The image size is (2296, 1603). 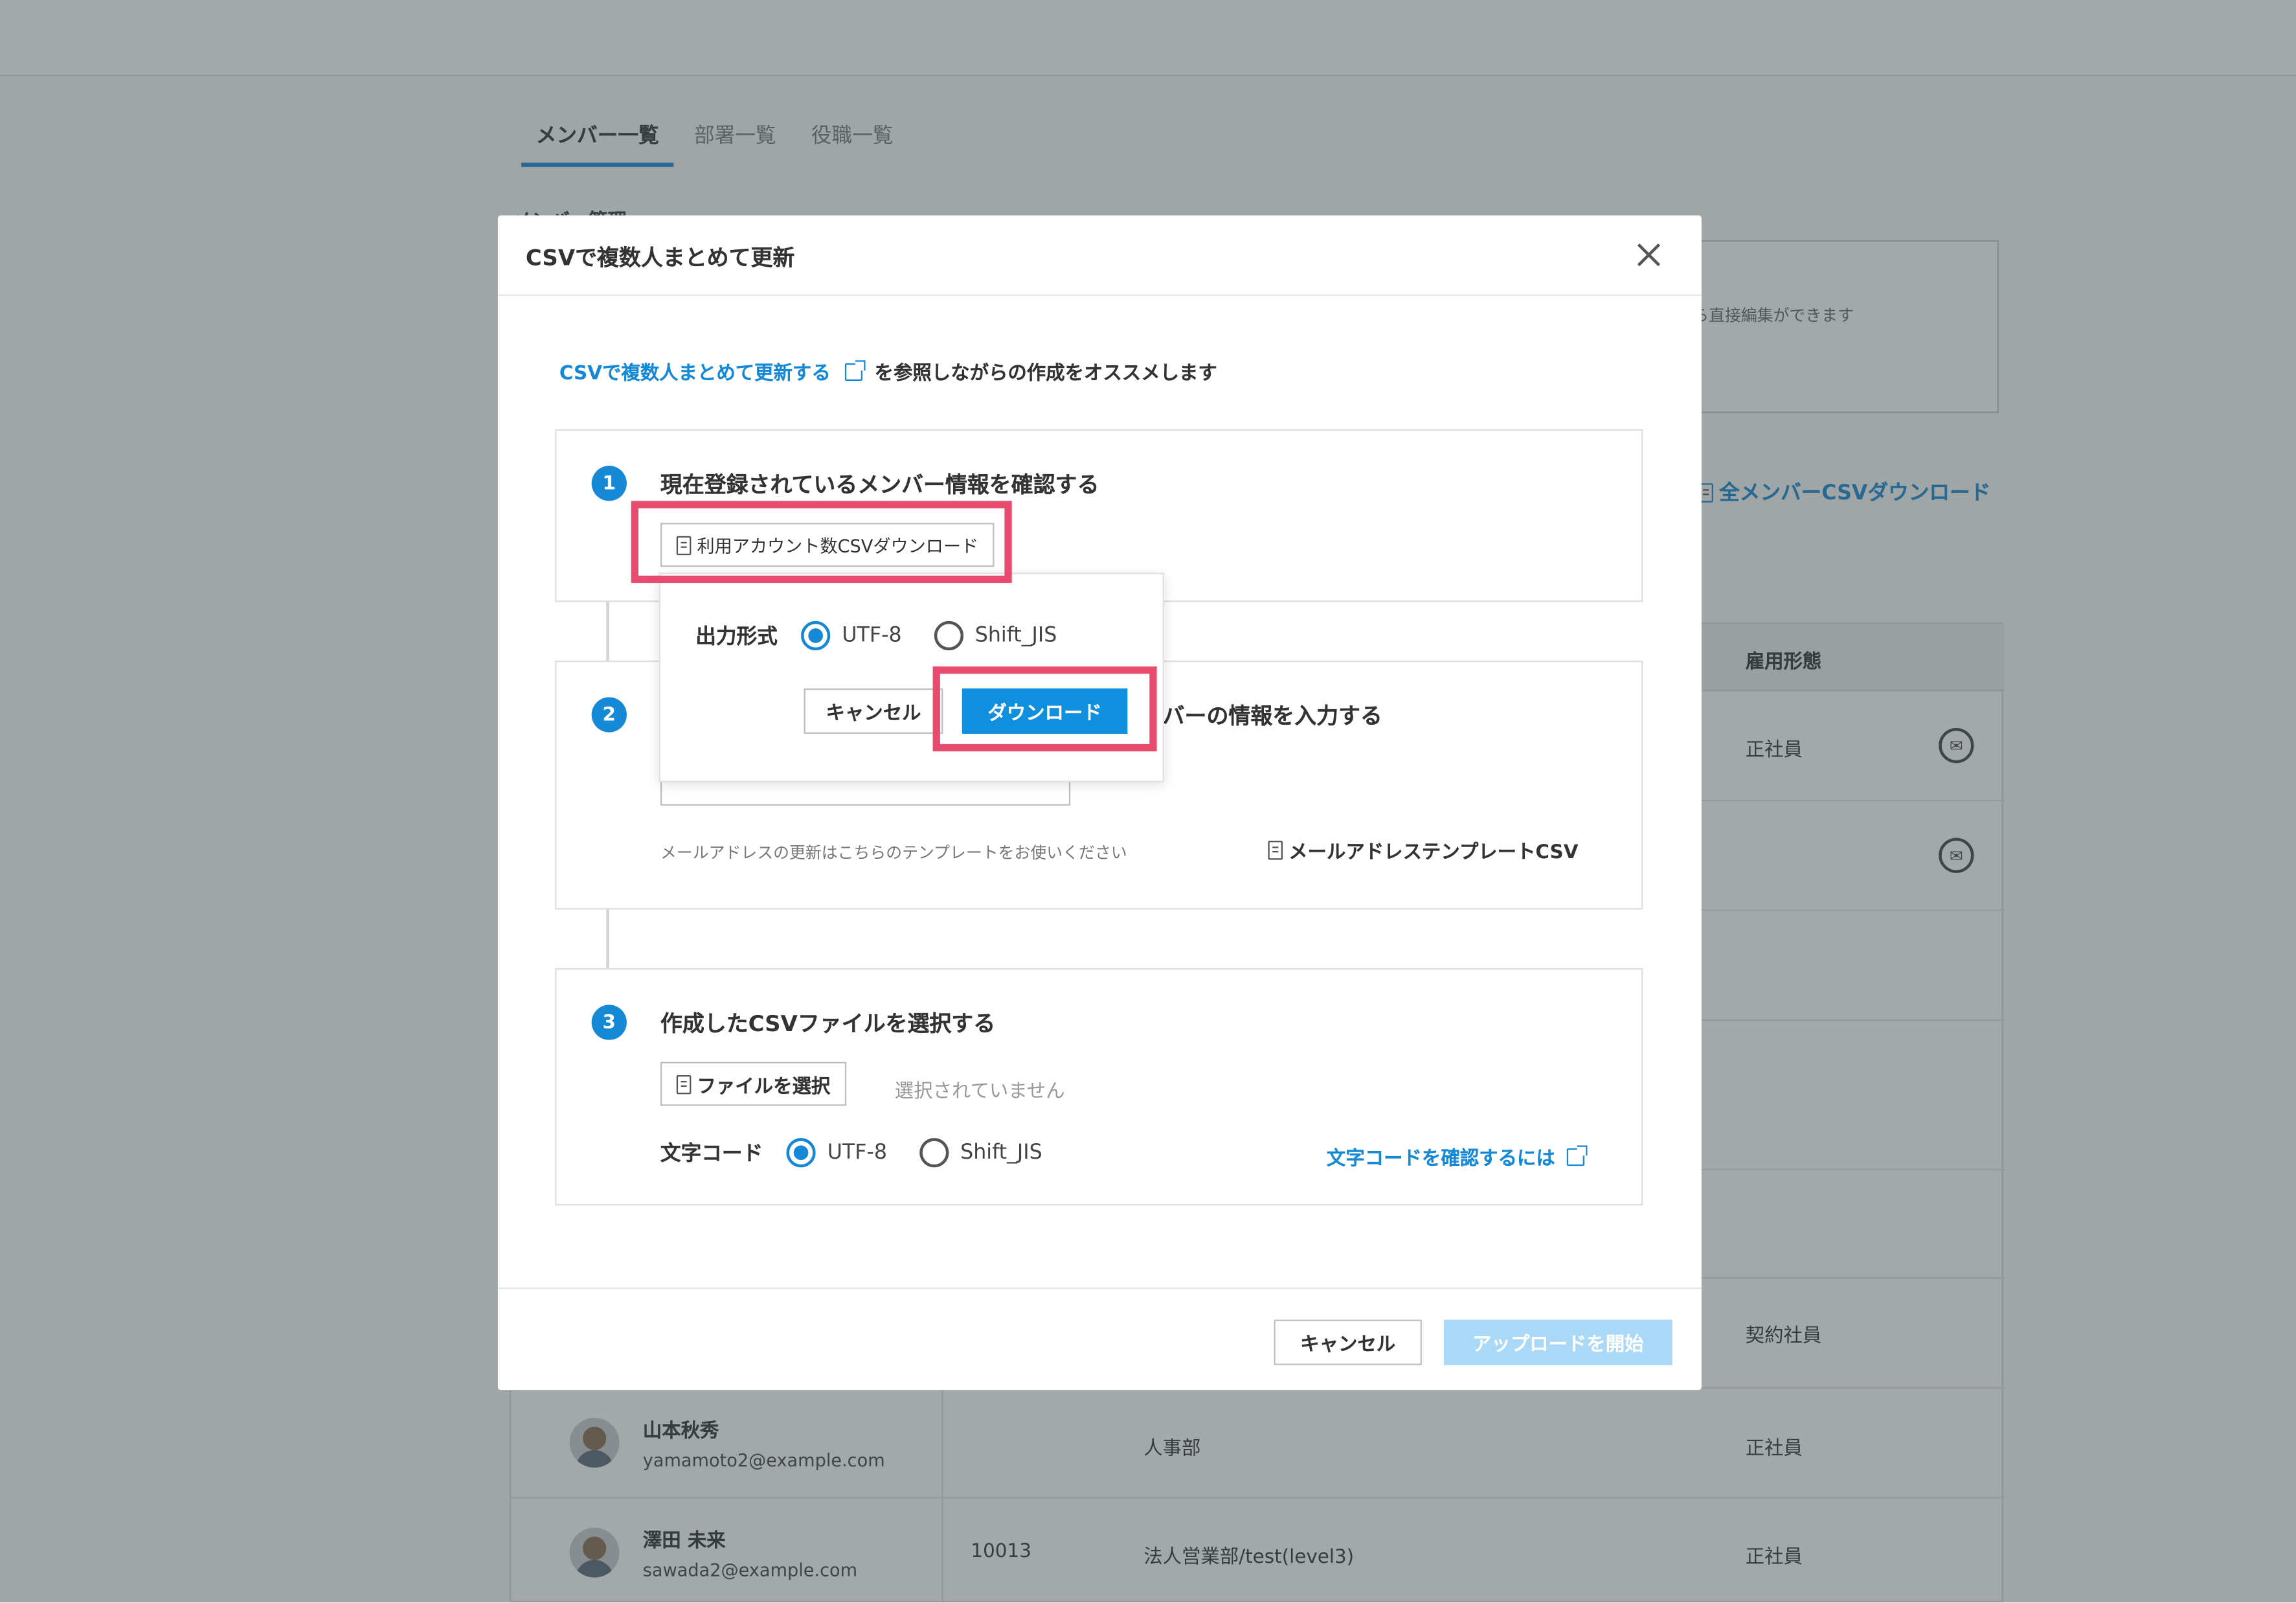 I want to click on step-number-badge: 1, so click(x=609, y=483).